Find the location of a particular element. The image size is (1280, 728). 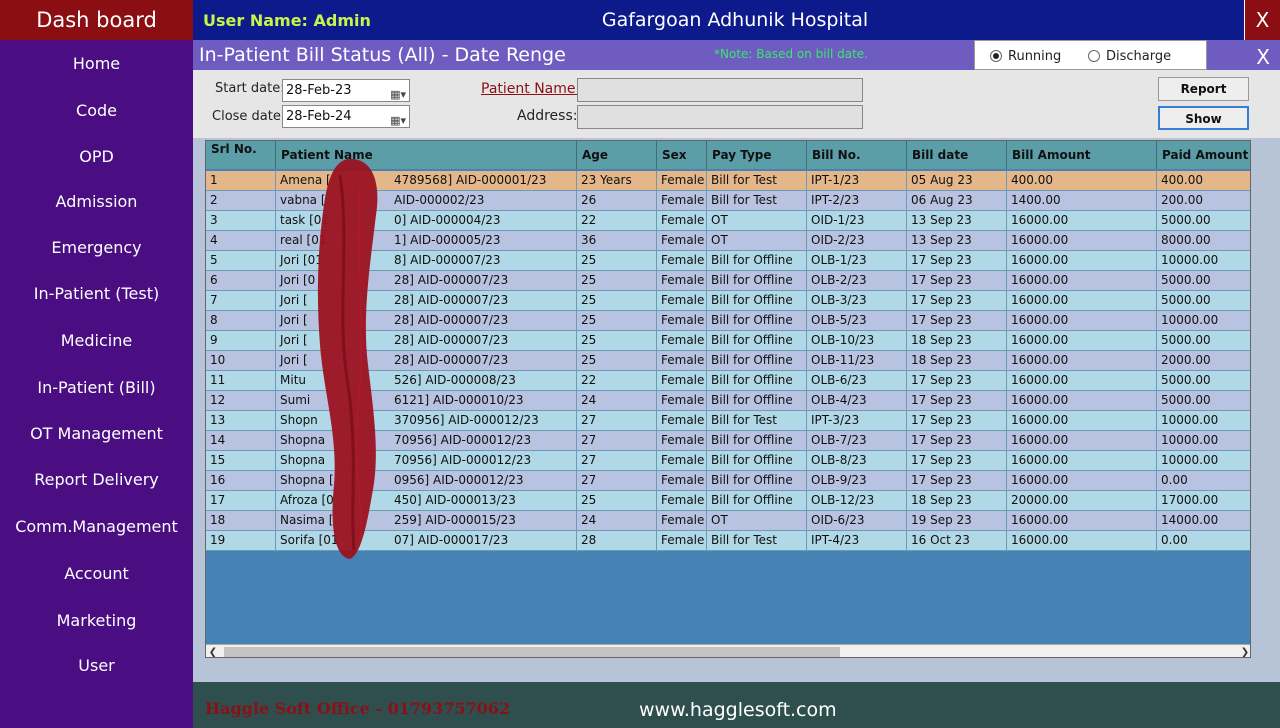

cell-patient-name: Jori [0 28] AID-000007/23 is located at coordinates (426, 281).